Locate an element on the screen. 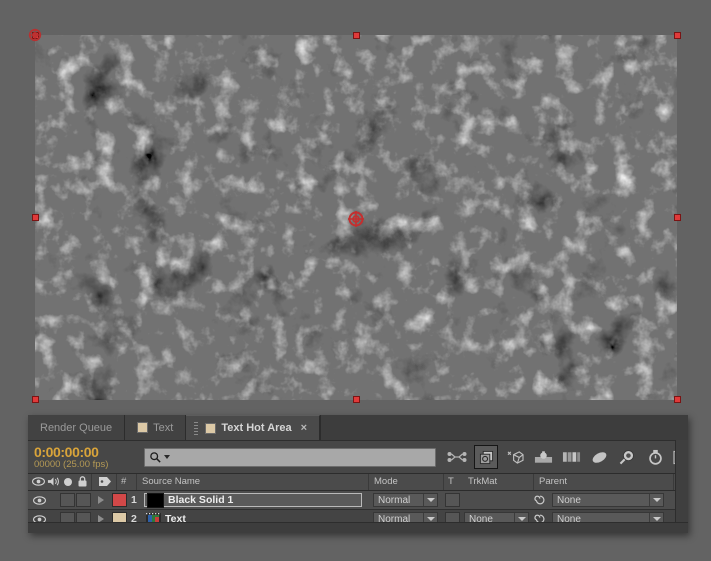  timeline-column-headers: # Source Name Mode T TrkMat Parent is located at coordinates (358, 482).